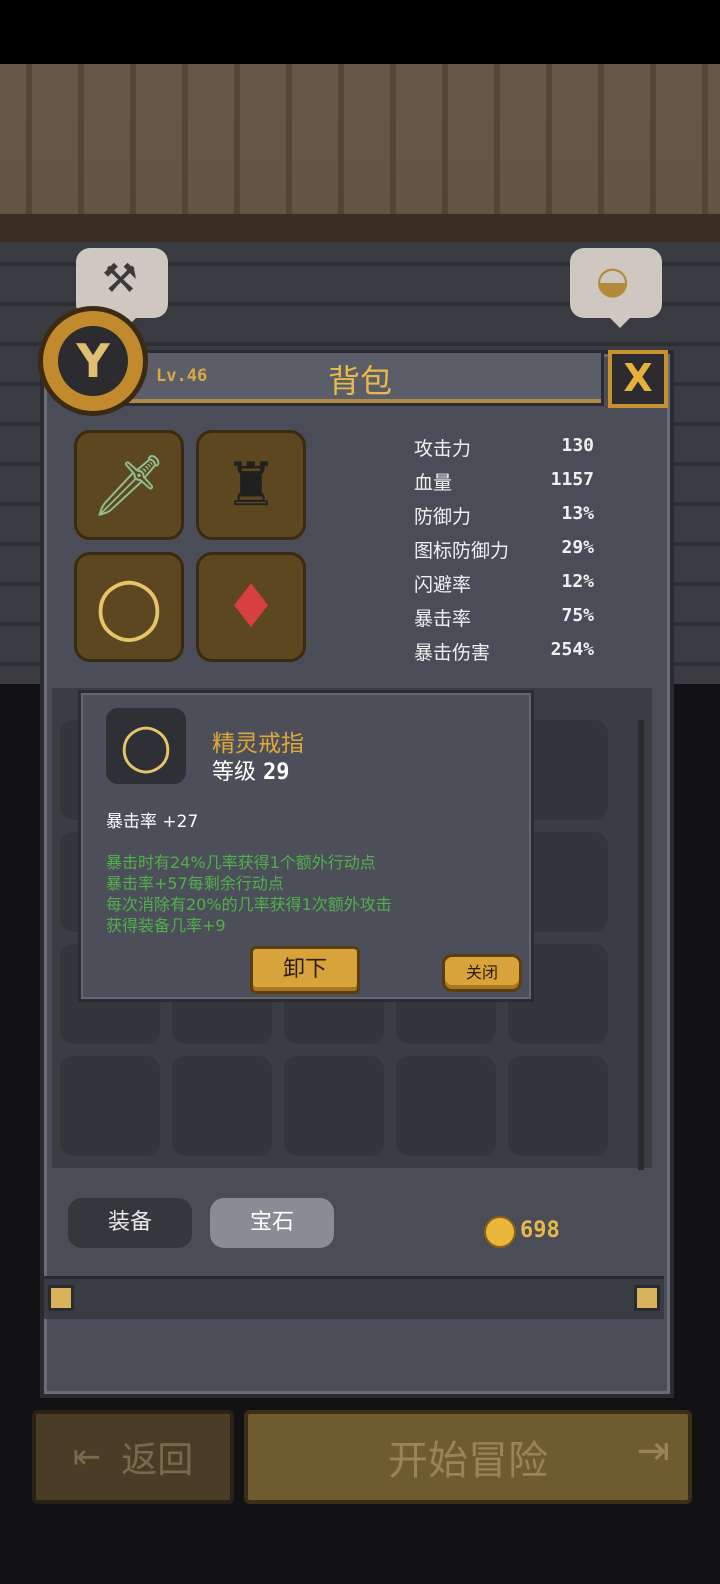  I want to click on stat-value: 75%, so click(577, 615).